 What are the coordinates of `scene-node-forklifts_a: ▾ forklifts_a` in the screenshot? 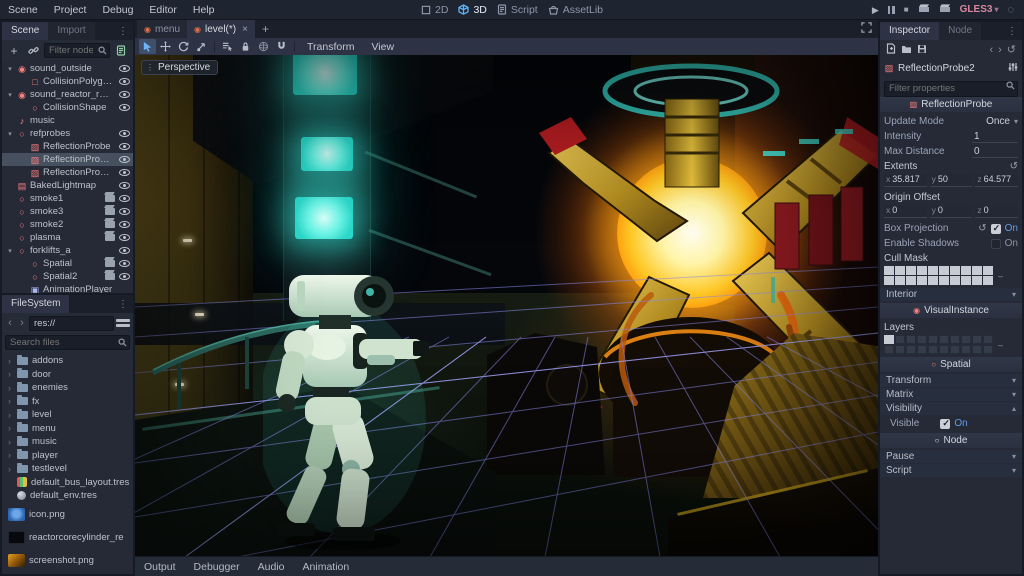 It's located at (67, 250).